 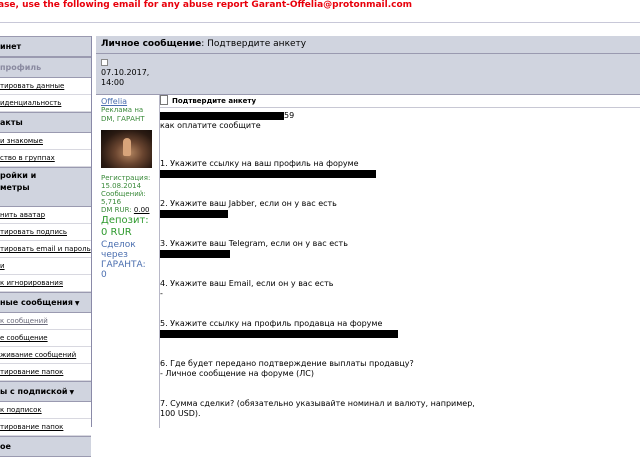 I want to click on sidebar-item-message-list: к сообщений, so click(x=45, y=321).